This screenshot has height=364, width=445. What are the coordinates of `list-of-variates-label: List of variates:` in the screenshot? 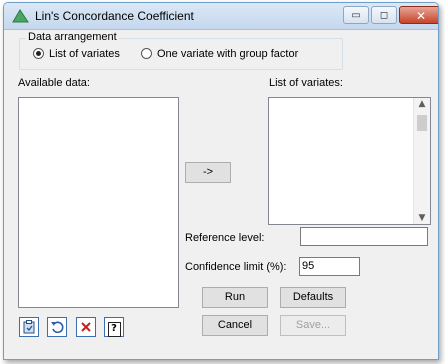 It's located at (306, 83).